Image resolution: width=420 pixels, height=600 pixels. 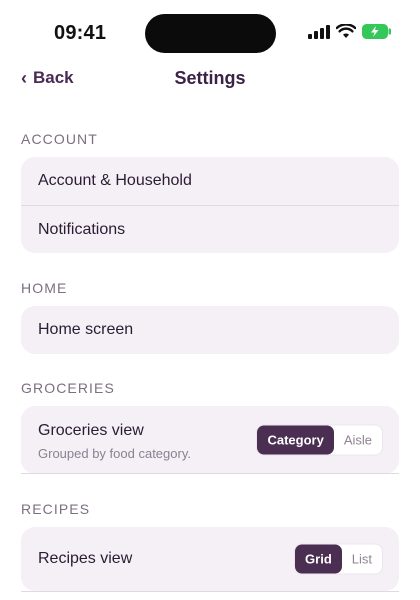 I want to click on recipes-view-title: Recipes view, so click(x=85, y=558).